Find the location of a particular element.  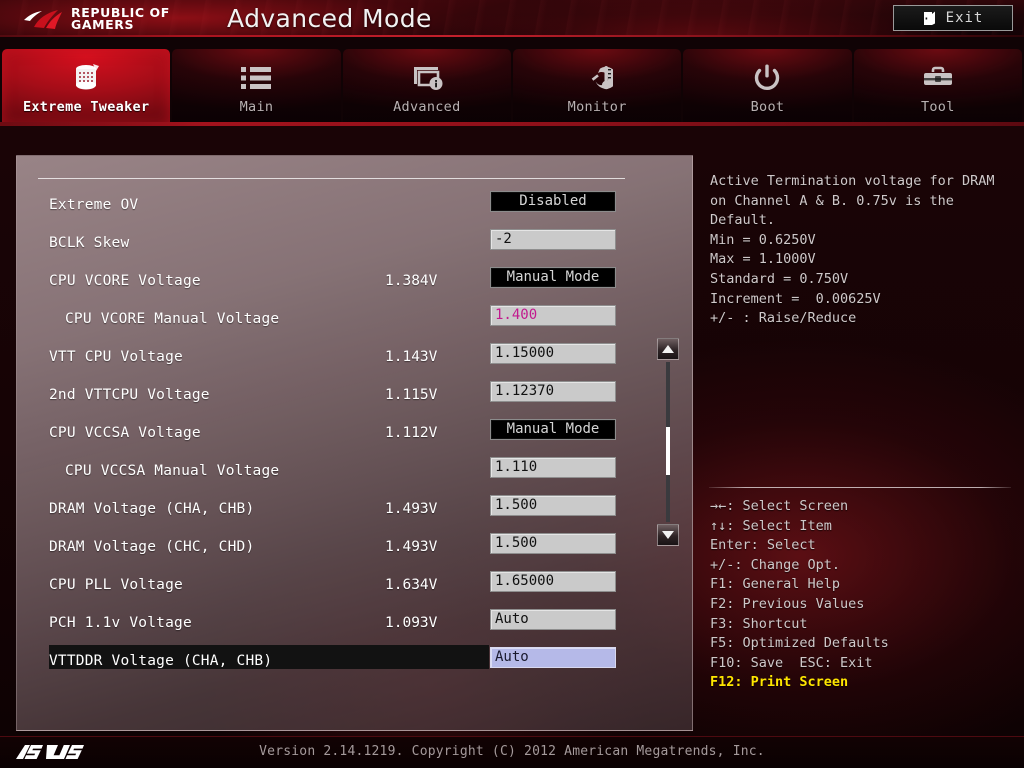

settings-row: DRAM Voltage (CHC, CHD) 1.493V 1.500 is located at coordinates (354, 547).